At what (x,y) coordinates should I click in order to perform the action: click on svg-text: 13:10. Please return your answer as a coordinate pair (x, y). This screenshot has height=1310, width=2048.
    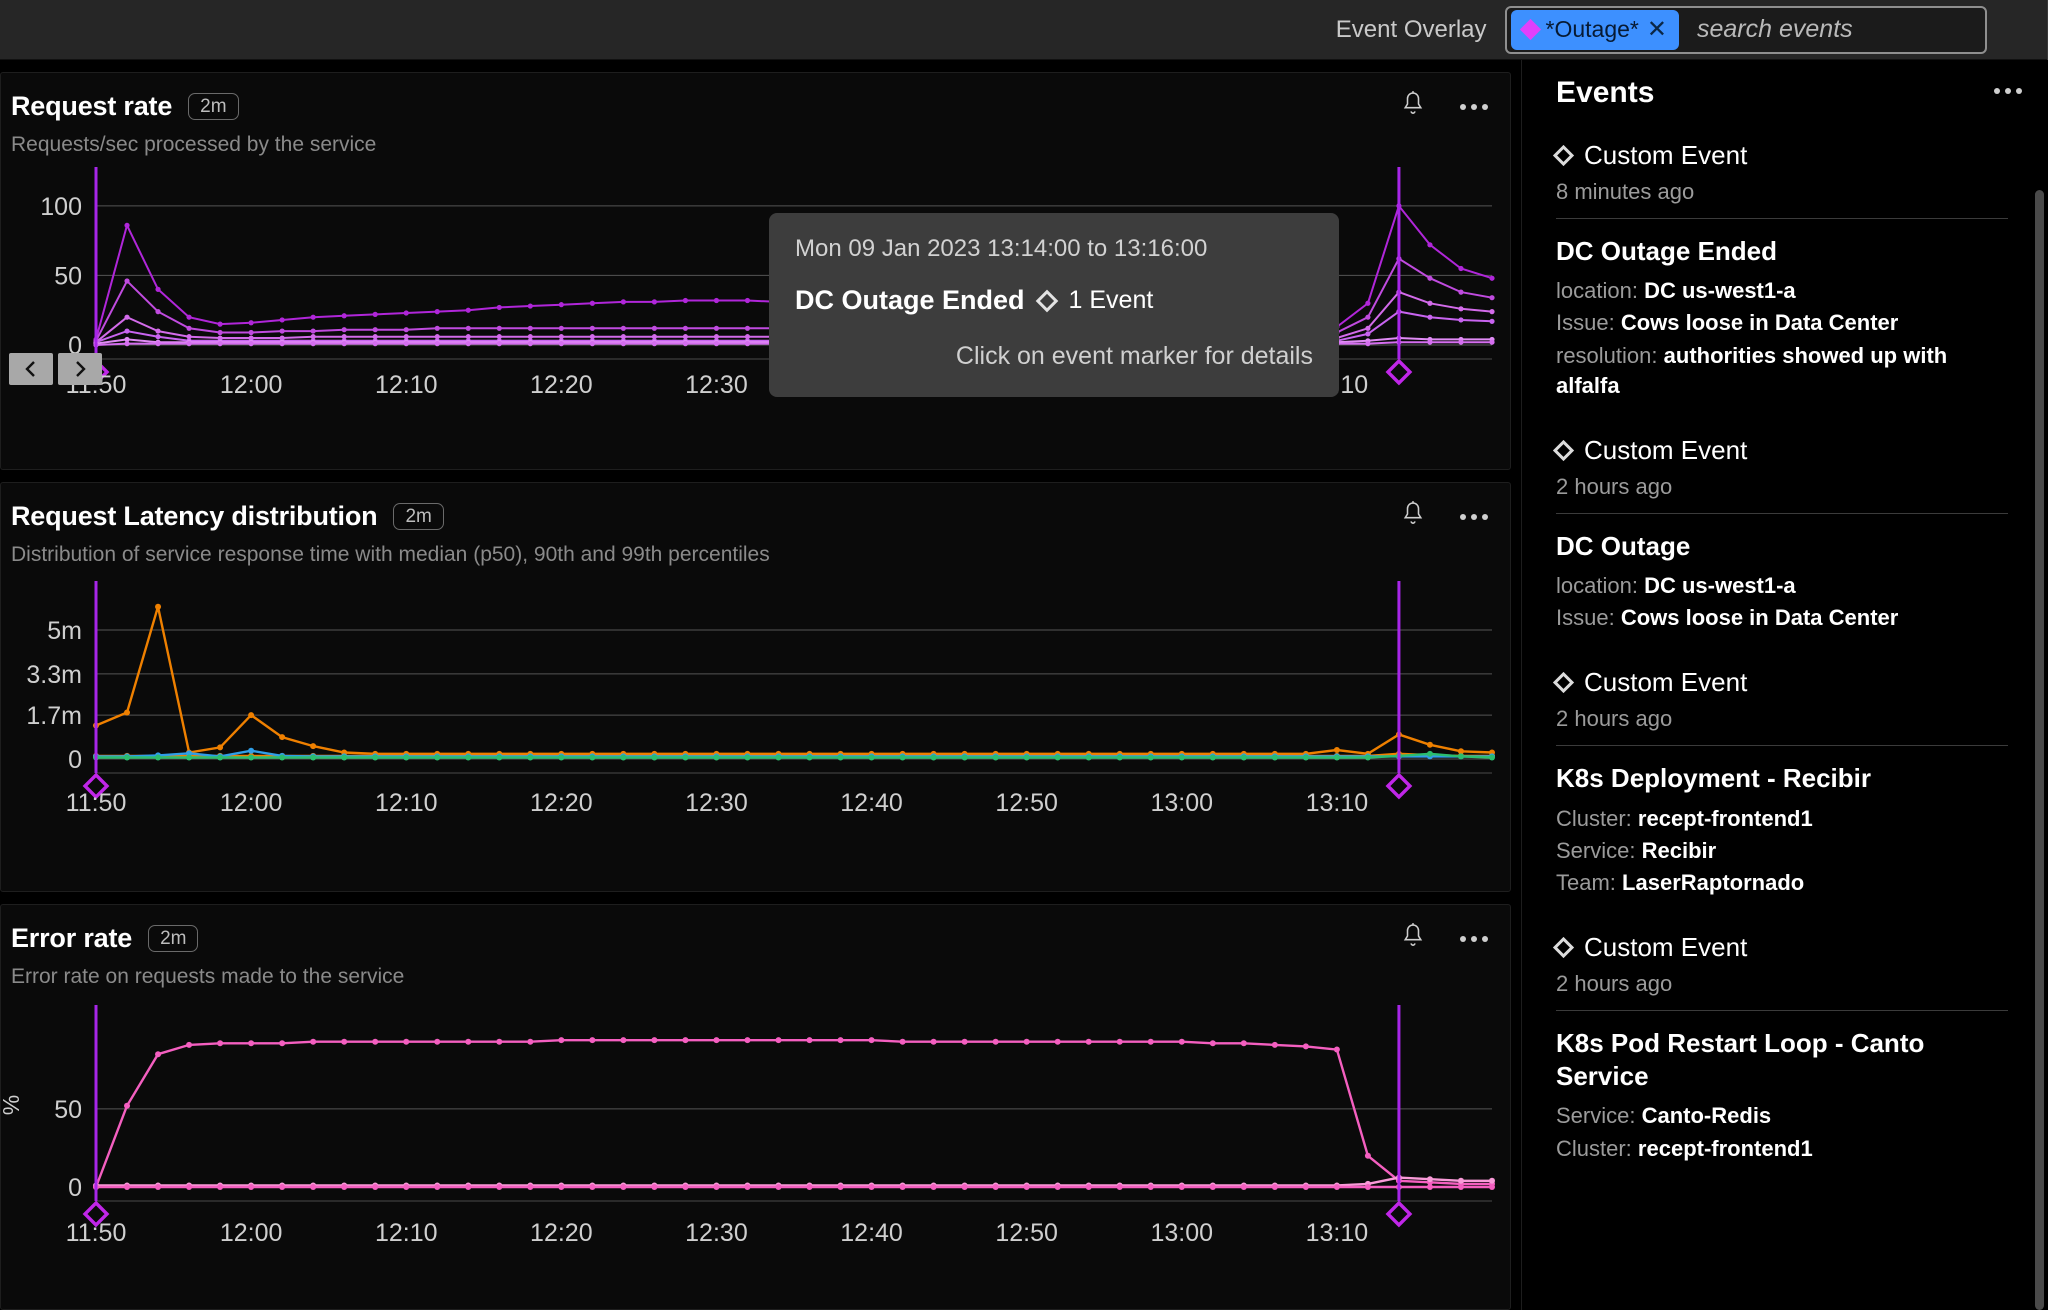
    Looking at the image, I should click on (1337, 1233).